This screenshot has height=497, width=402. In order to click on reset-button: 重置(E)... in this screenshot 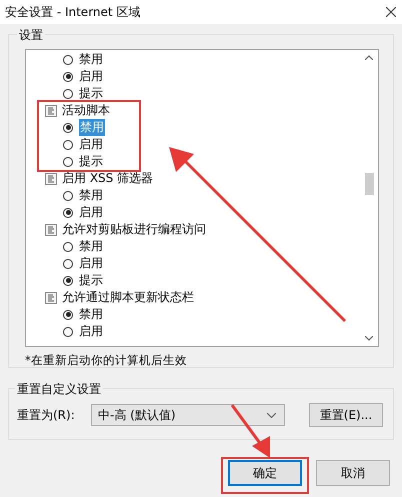, I will do `click(346, 415)`.